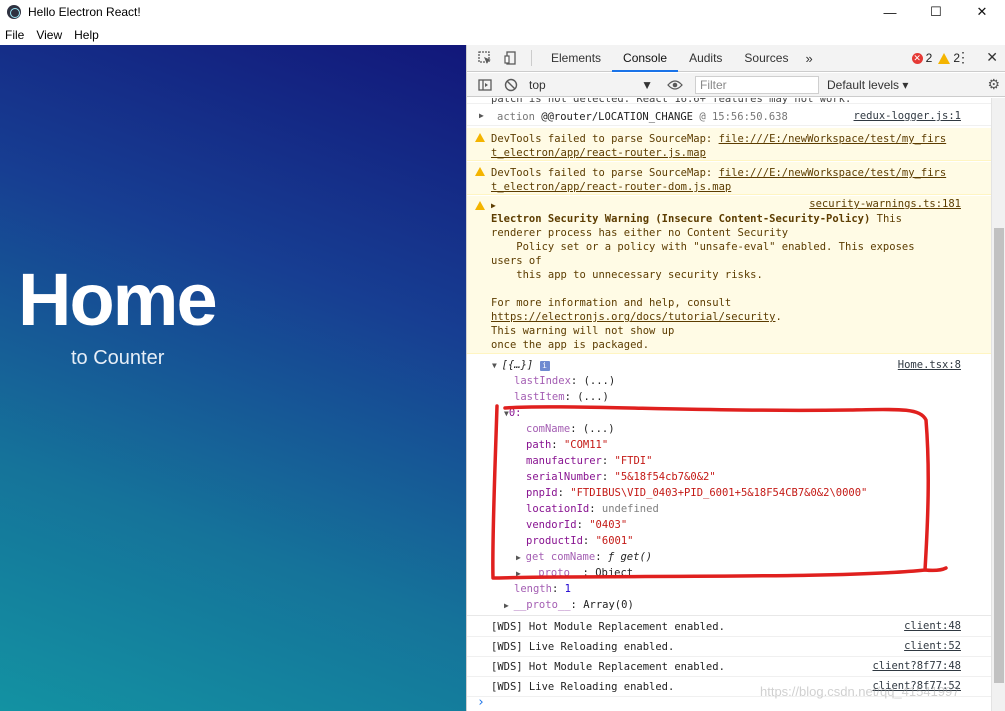 Image resolution: width=1005 pixels, height=711 pixels. Describe the element at coordinates (584, 557) in the screenshot. I see `getter-property: ▶ get comName: ƒ get()` at that location.